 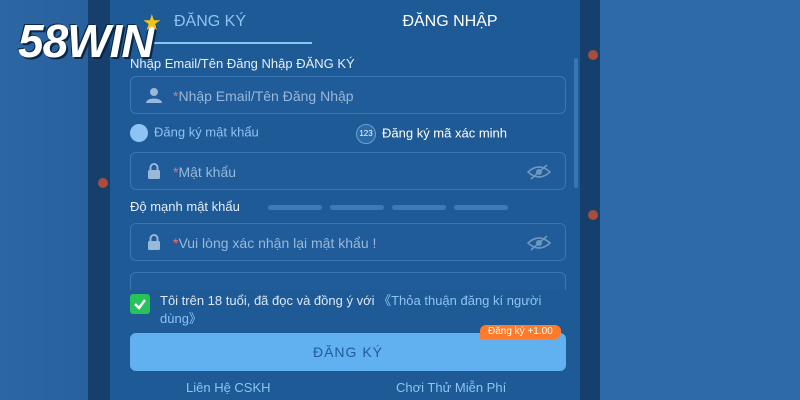 I want to click on star-icon: ★, so click(x=152, y=22).